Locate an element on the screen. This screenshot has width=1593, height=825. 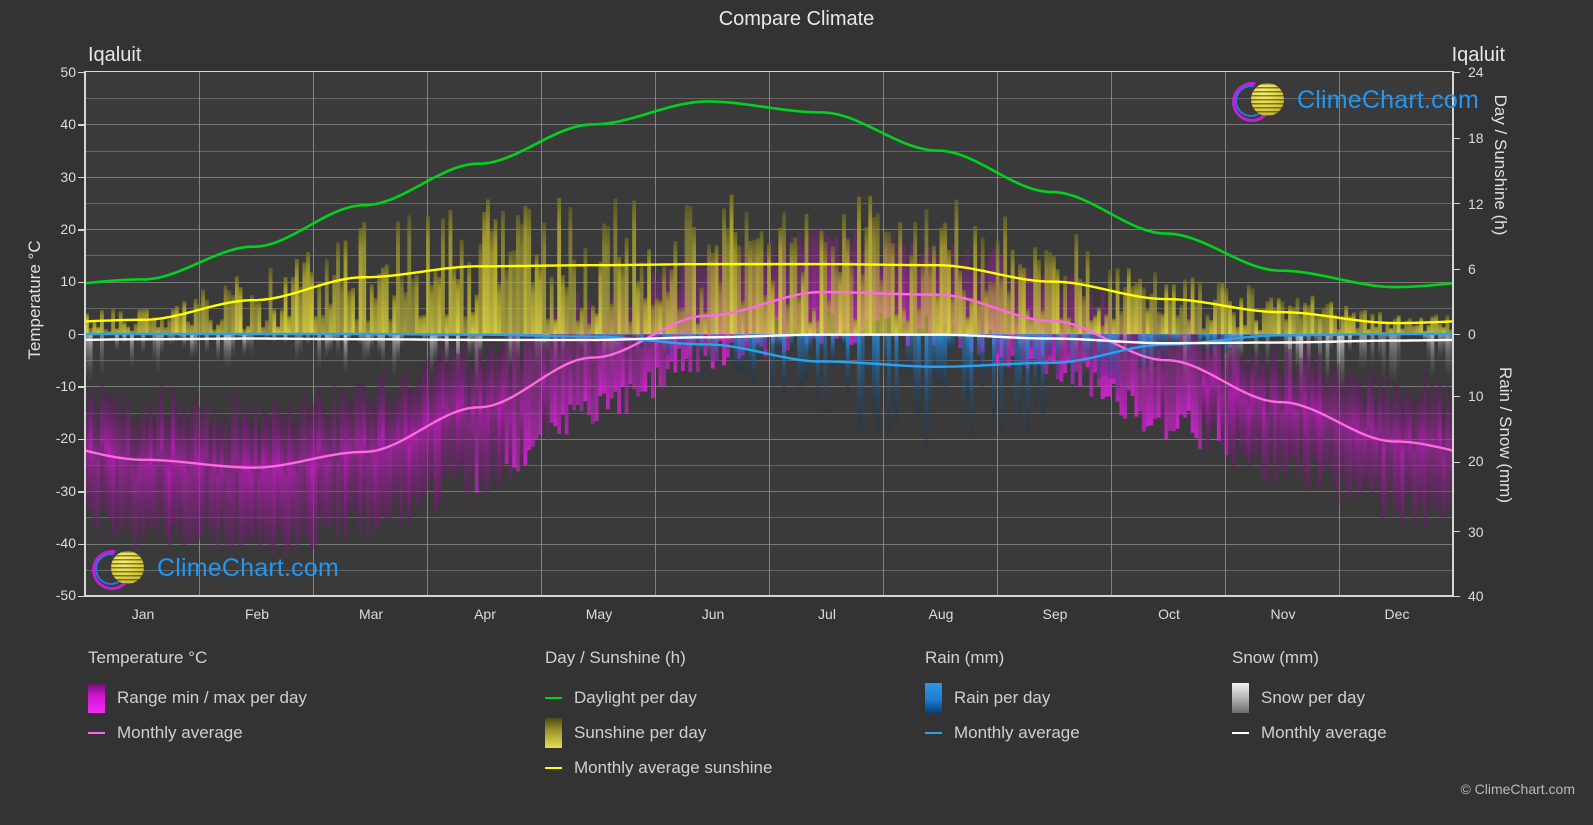
legend-group-rain: Rain (mm) Rain per day Monthly average is located at coordinates (1002, 699).